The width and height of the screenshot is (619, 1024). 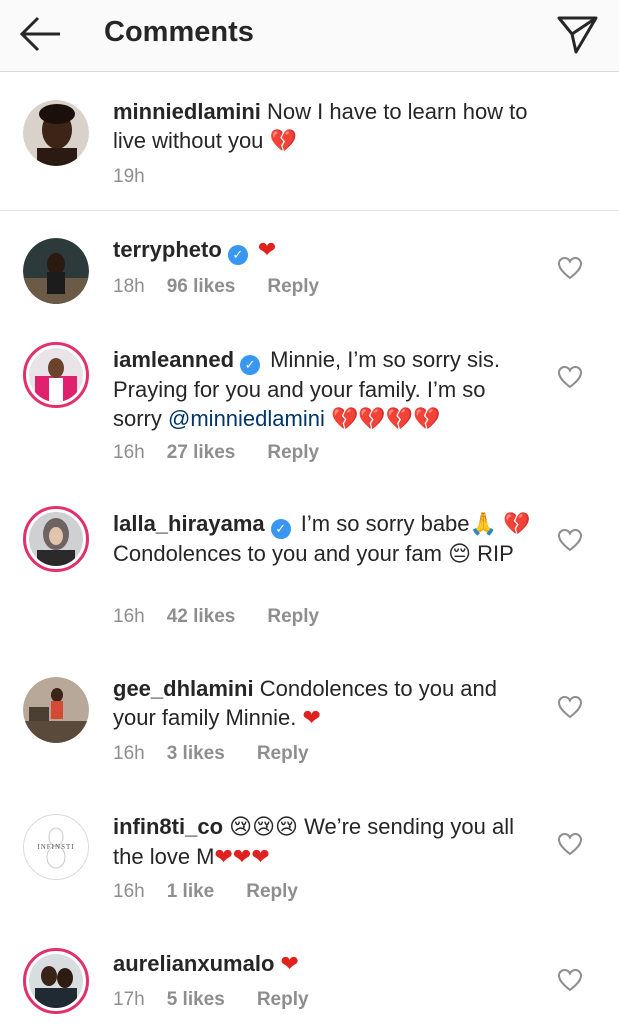 I want to click on comment-meta: 17h 5 likes Reply, so click(x=211, y=1000).